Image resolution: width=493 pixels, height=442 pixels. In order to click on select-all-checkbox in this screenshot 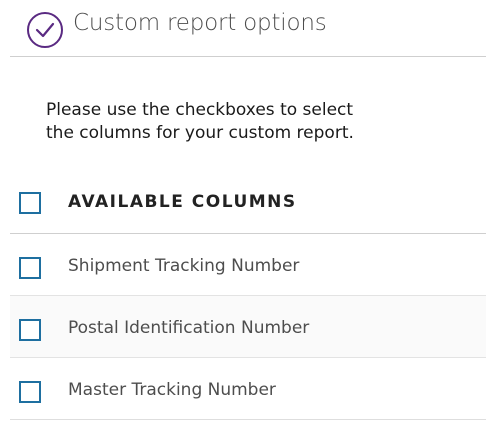, I will do `click(30, 203)`.